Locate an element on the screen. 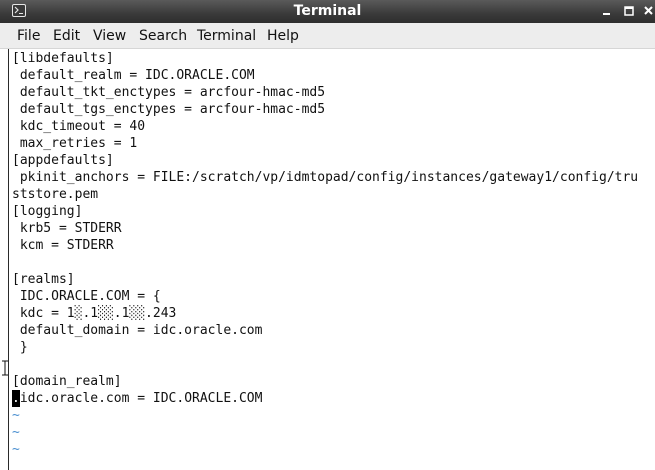  terminal-line: IDC.ORACLE.COM = { is located at coordinates (86, 296).